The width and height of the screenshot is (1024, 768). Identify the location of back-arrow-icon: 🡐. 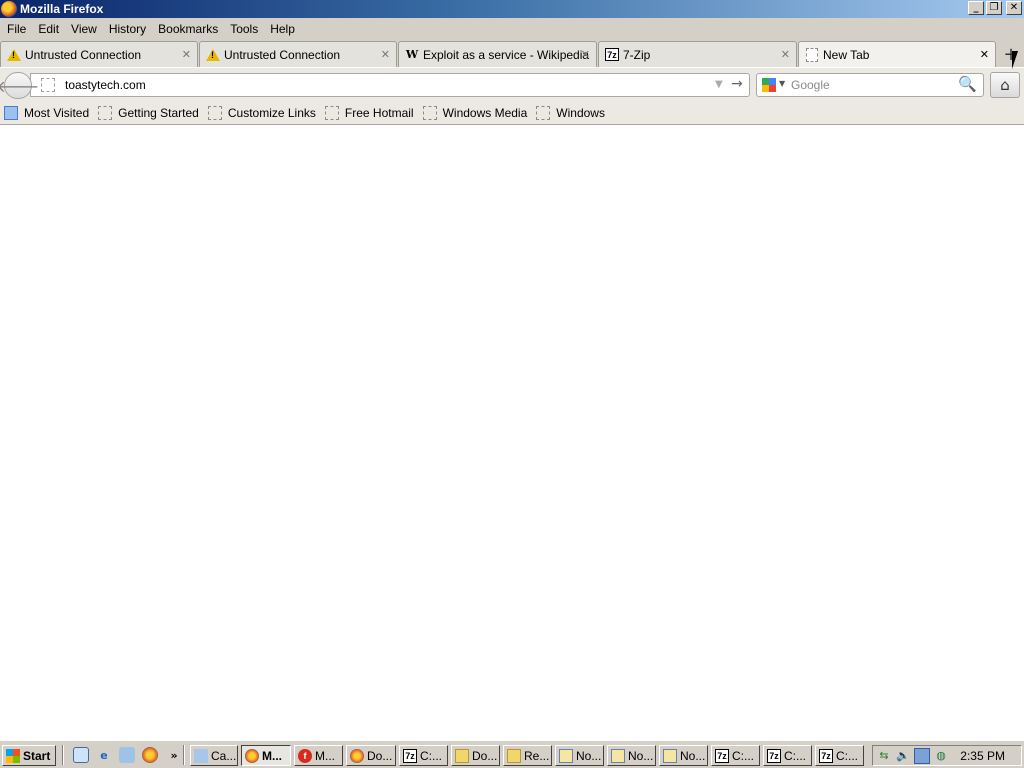
(20, 86).